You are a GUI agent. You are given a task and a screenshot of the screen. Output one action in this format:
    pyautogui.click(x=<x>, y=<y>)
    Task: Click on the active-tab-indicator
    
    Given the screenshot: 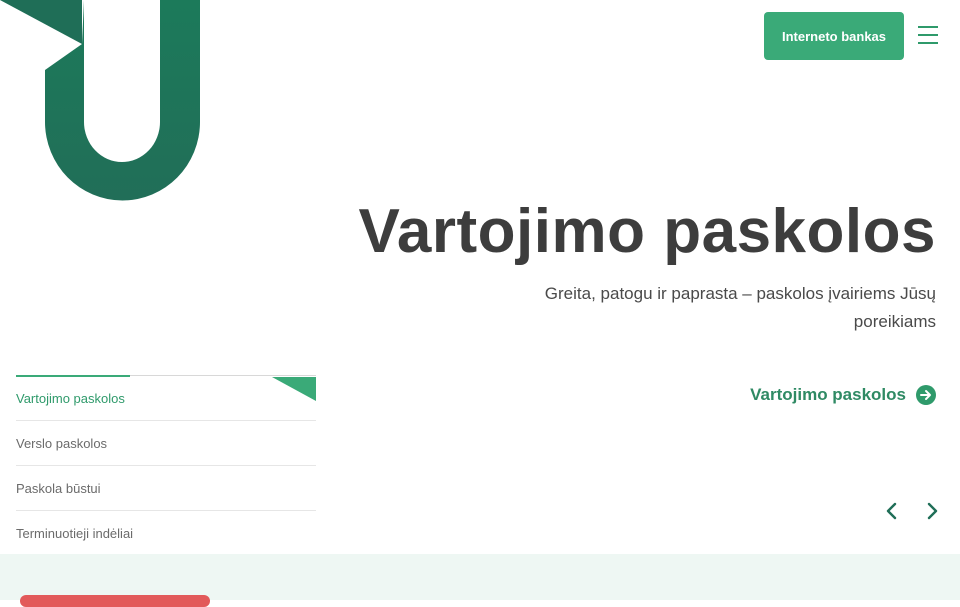 What is the action you would take?
    pyautogui.click(x=73, y=376)
    